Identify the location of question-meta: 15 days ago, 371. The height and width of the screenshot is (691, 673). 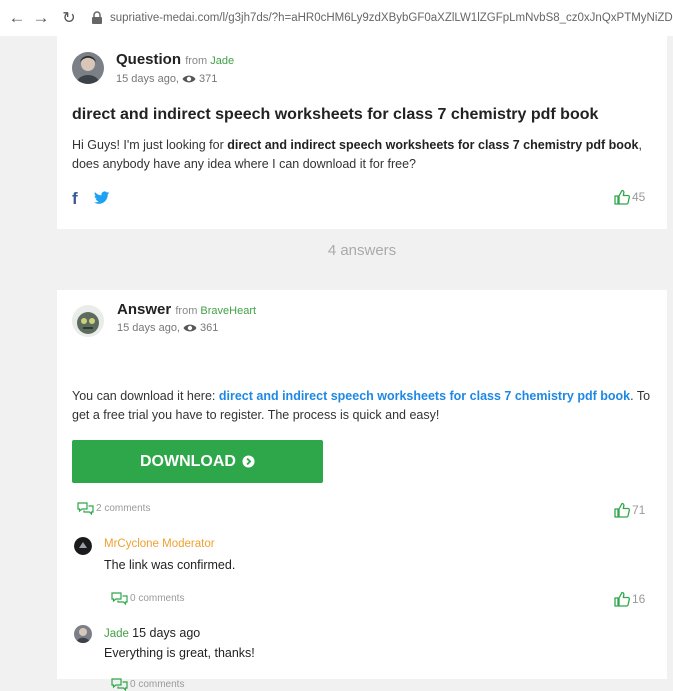
(166, 79).